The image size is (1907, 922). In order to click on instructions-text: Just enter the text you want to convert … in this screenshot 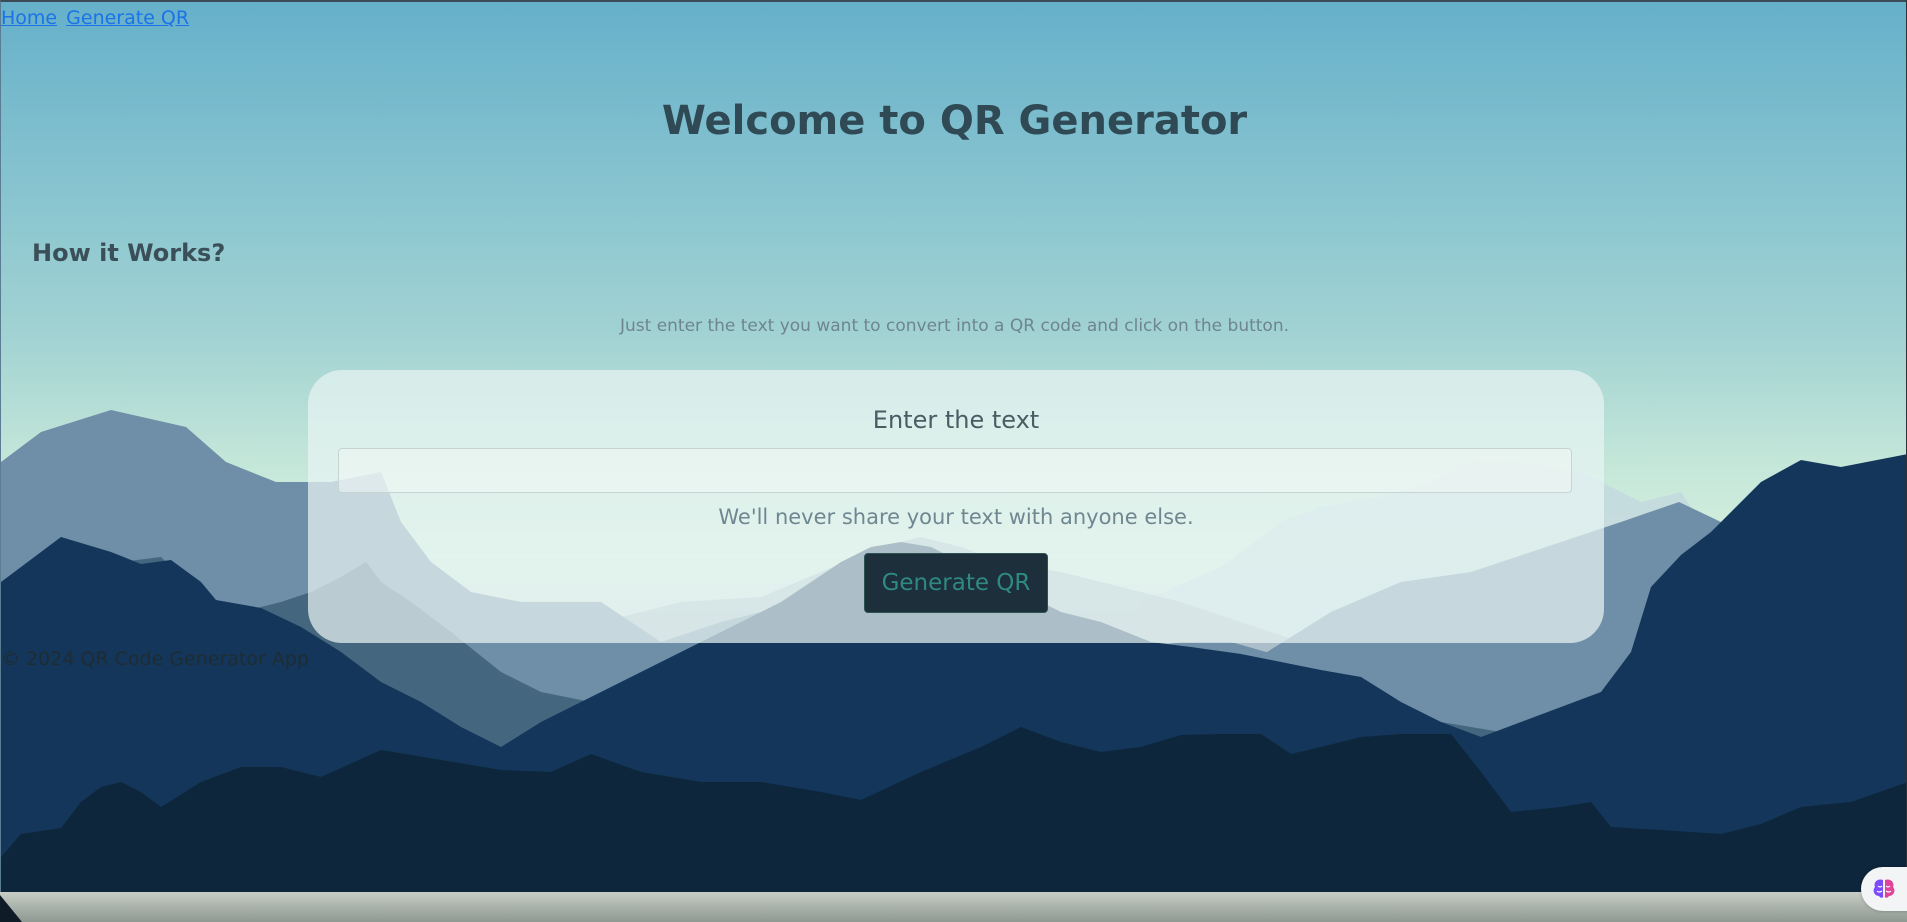, I will do `click(954, 326)`.